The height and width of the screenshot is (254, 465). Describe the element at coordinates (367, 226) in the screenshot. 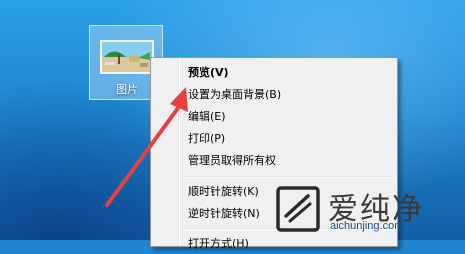

I see `watermark-url: aichunjing.com` at that location.